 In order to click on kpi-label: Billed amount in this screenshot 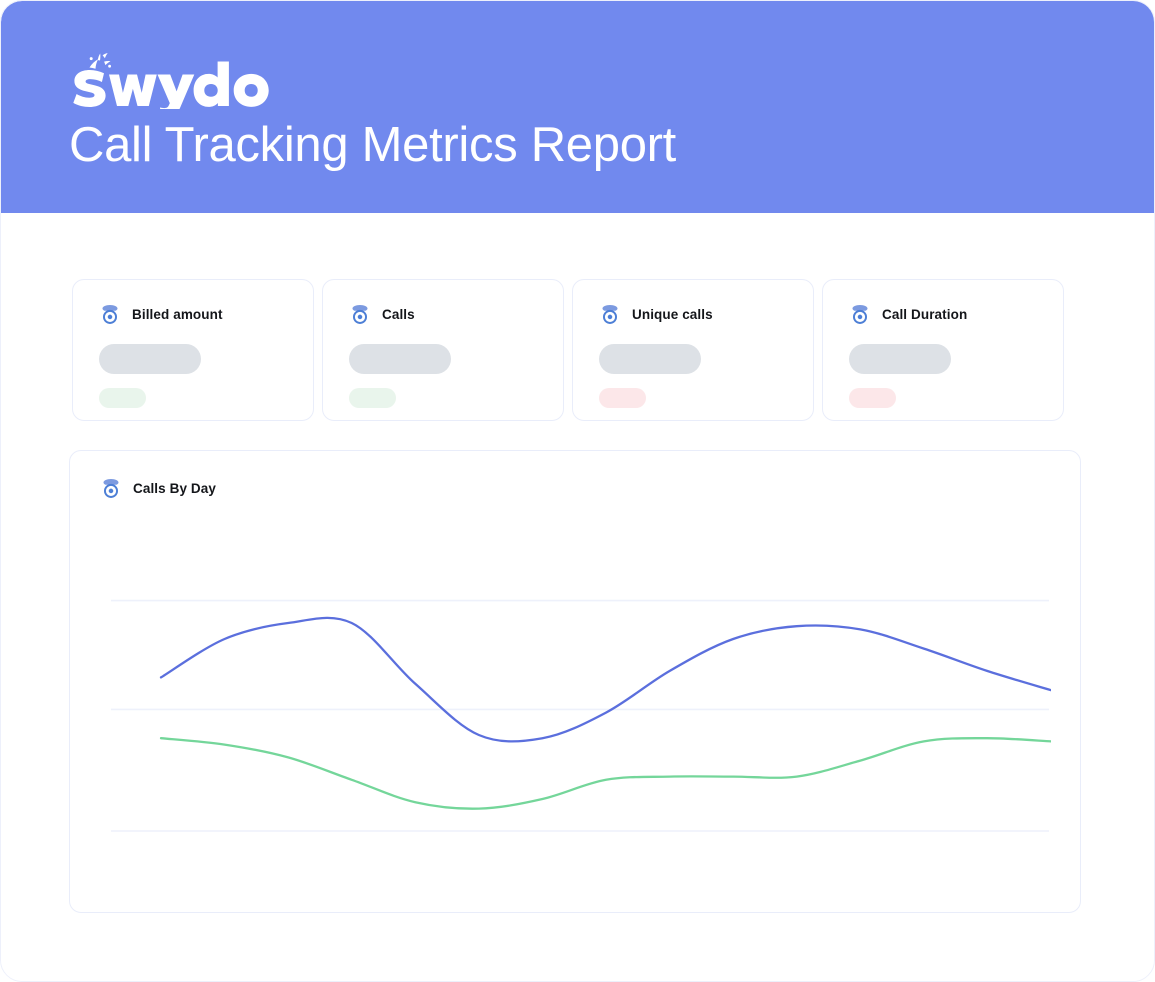, I will do `click(177, 314)`.